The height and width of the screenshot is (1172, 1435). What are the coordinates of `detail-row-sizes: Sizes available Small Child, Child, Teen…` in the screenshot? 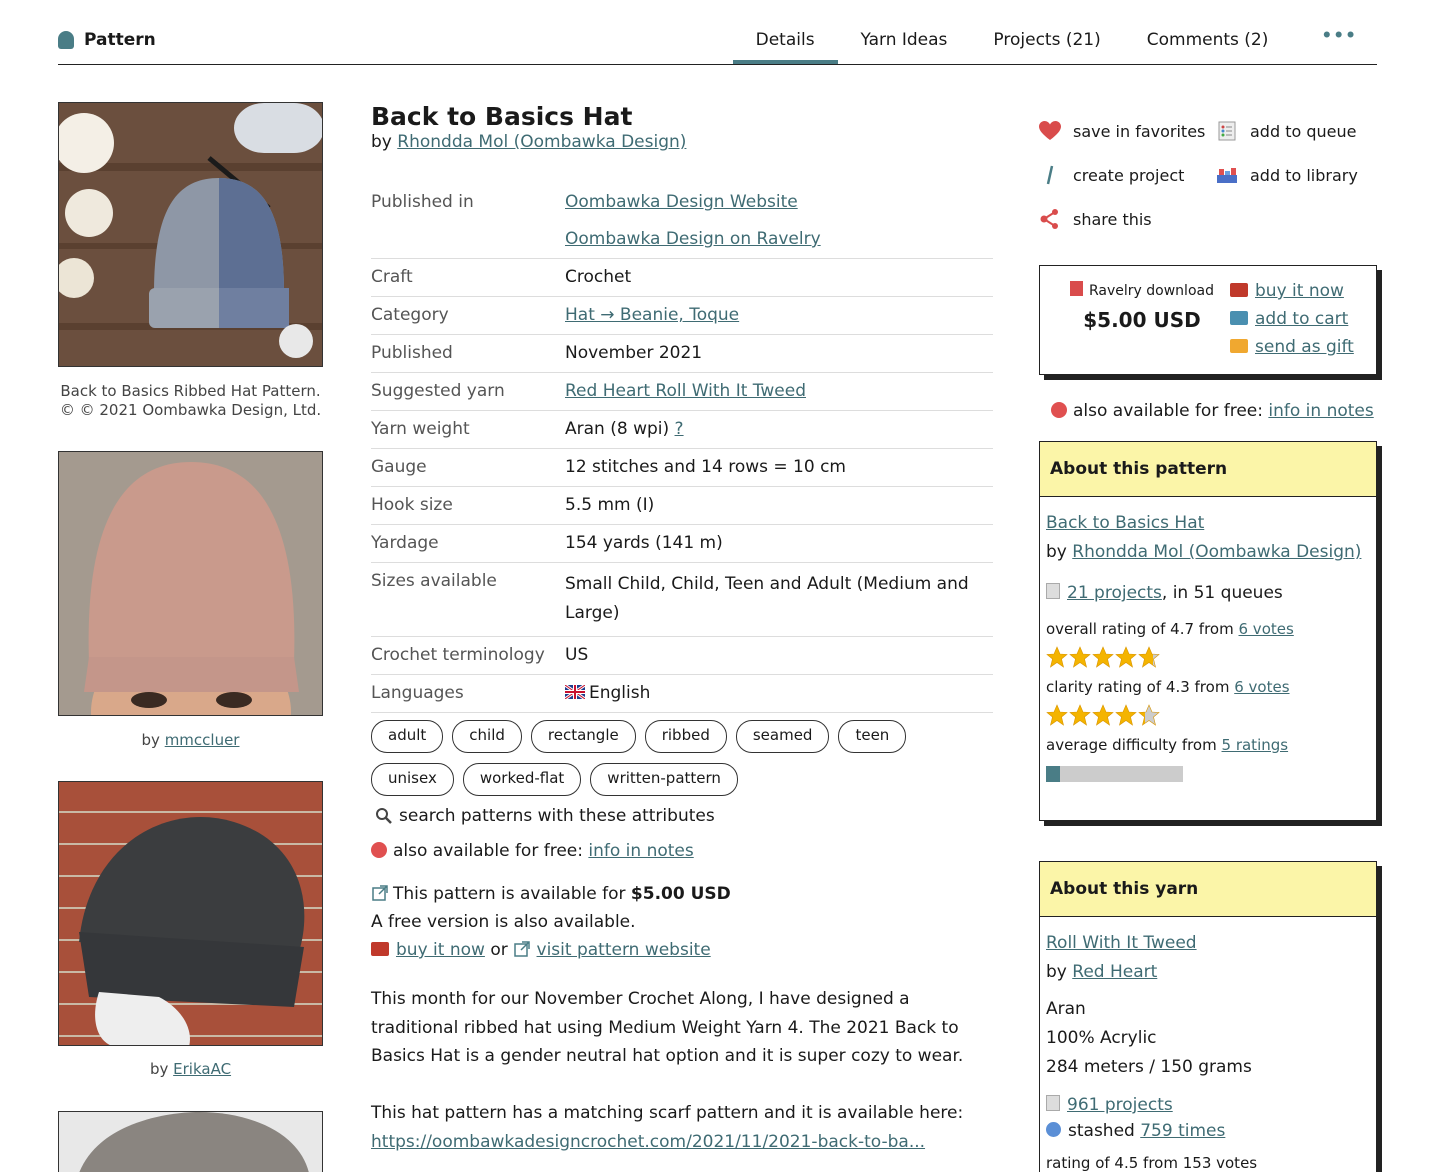 It's located at (682, 600).